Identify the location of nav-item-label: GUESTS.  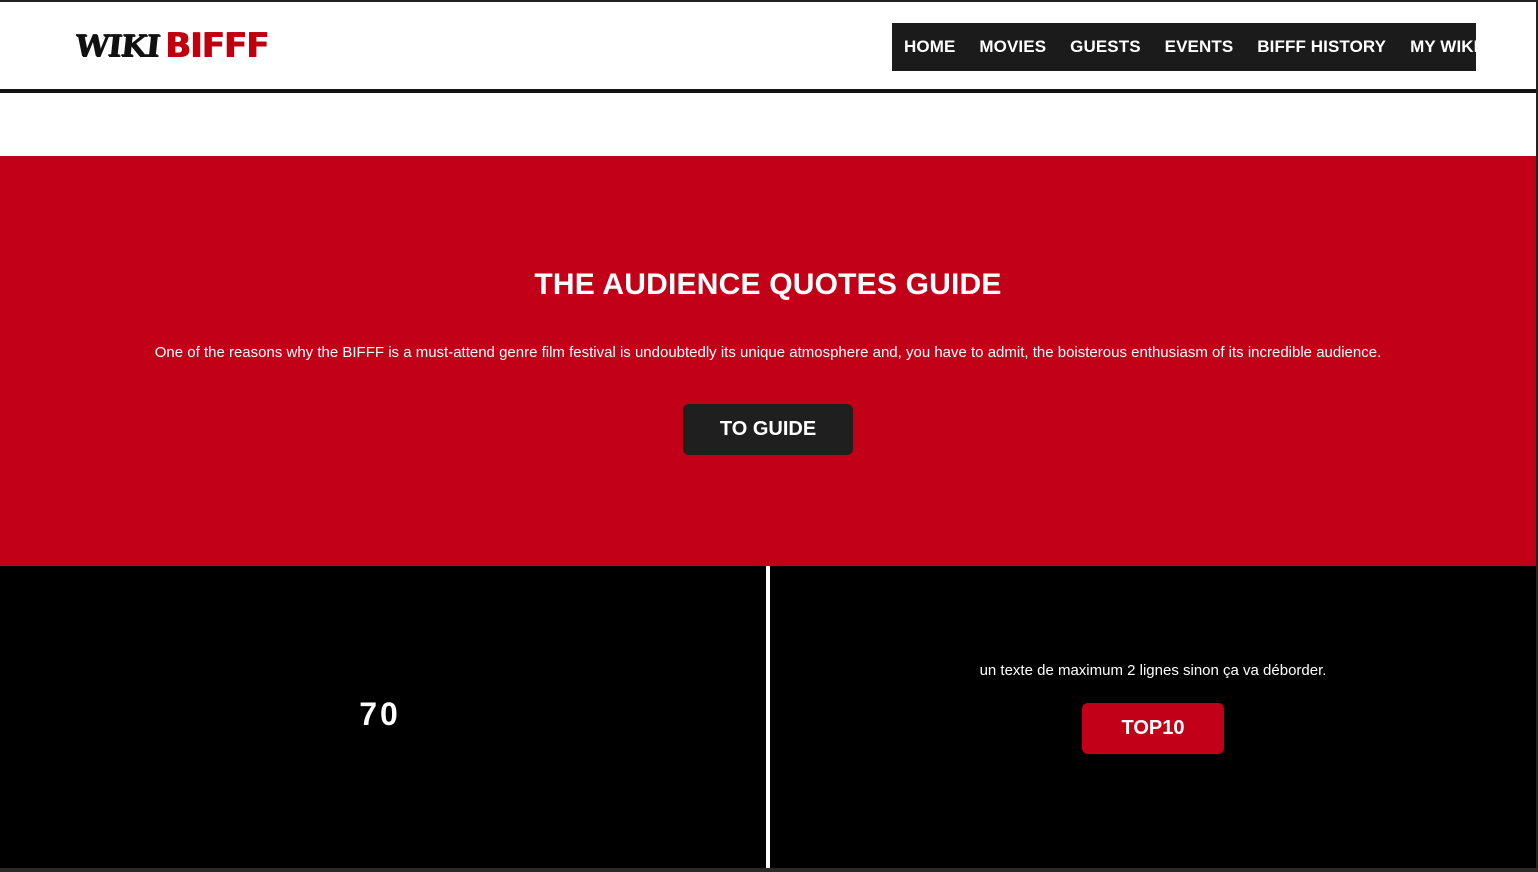
(1105, 46).